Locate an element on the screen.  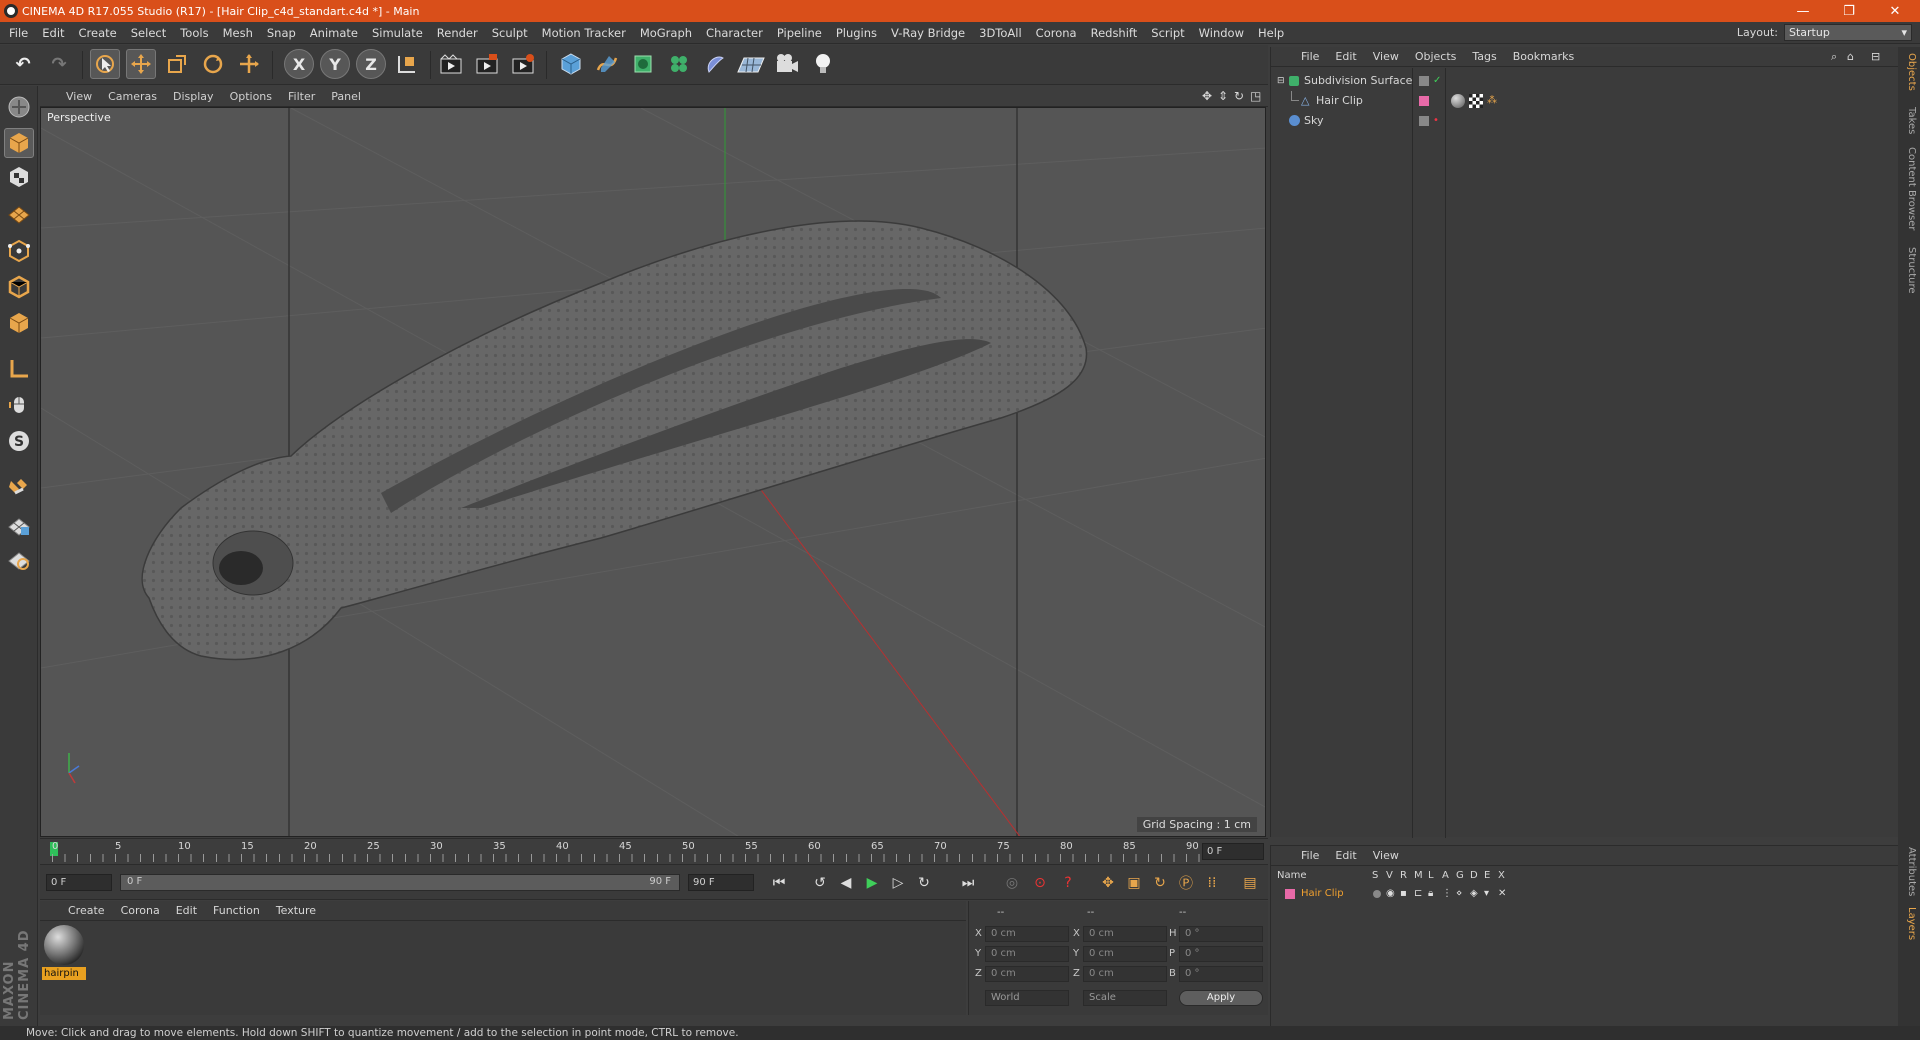
object-row-subdivision-surface: ⊟ Subdivision Surface ✓ is located at coordinates (1585, 80).